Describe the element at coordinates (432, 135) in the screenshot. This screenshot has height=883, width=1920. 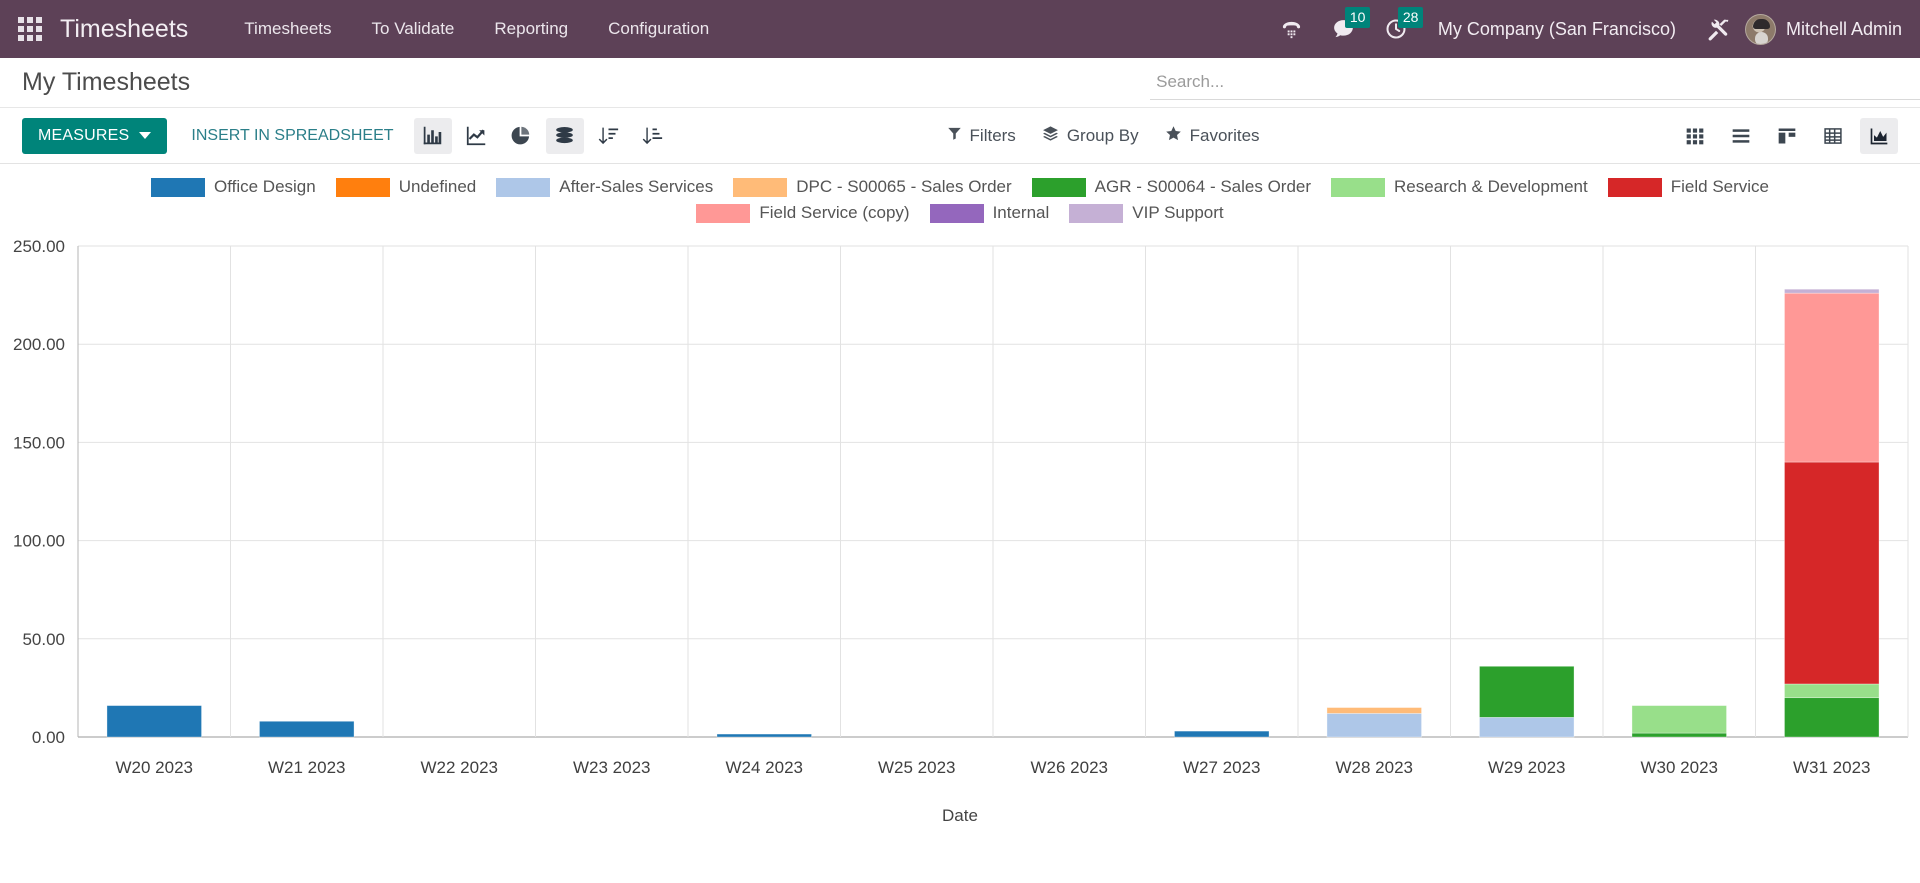
I see `bar-chart-icon` at that location.